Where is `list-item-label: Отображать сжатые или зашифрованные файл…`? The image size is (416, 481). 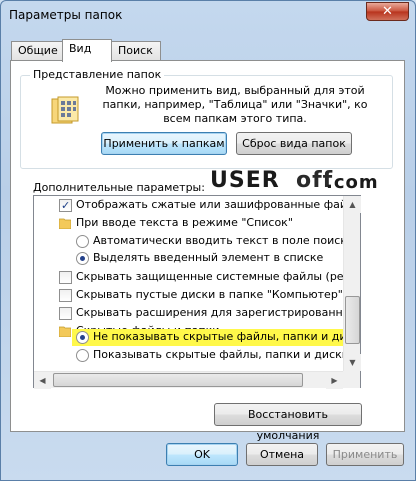
list-item-label: Отображать сжатые или зашифрованные файл… is located at coordinates (218, 204).